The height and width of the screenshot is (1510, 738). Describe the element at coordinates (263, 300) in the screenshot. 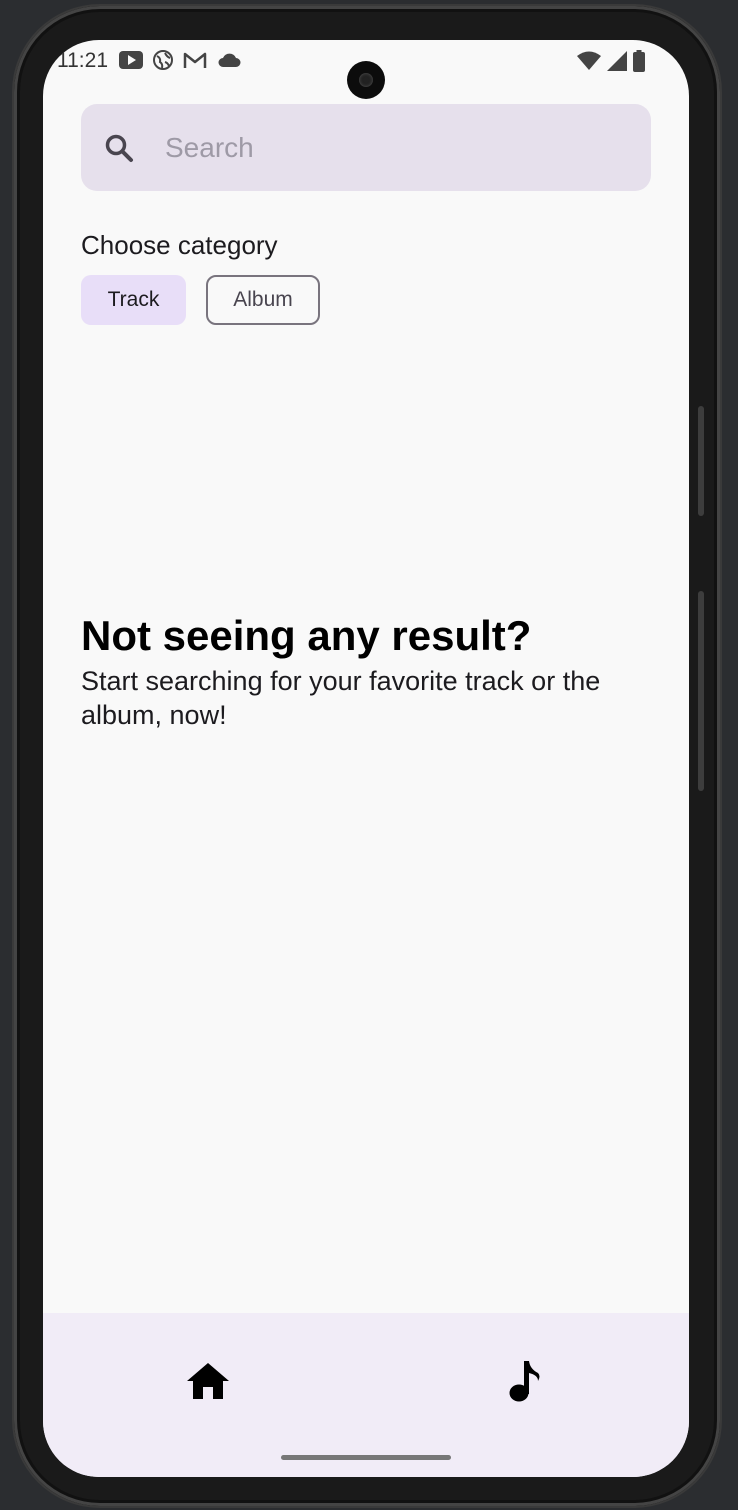

I see `chip-album: Album` at that location.